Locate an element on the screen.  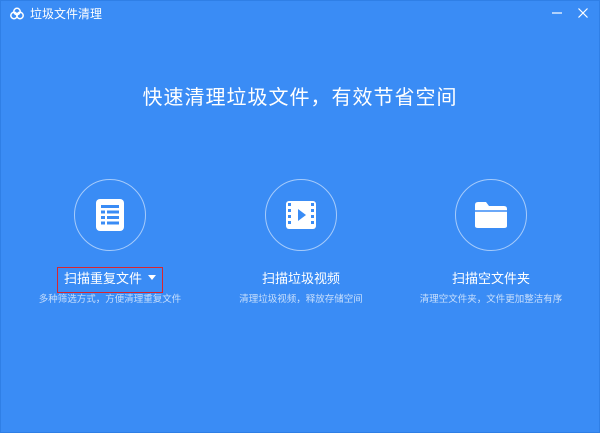
window-title: 垃圾文件清理 is located at coordinates (66, 14).